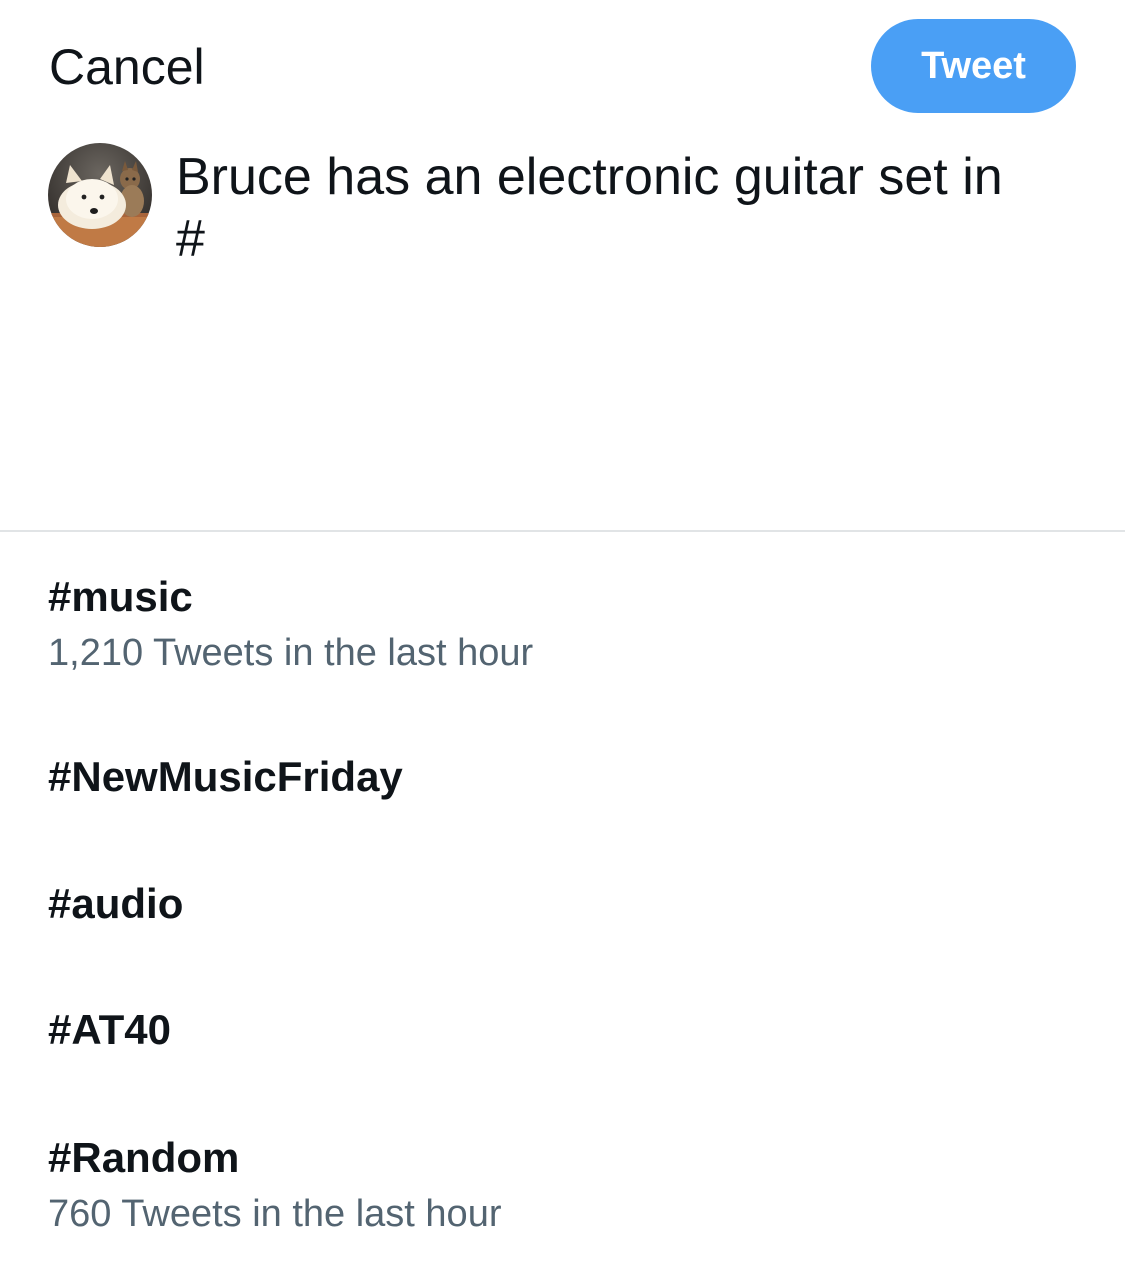  What do you see at coordinates (290, 624) in the screenshot?
I see `hashtag-suggestion-music: #music 1,210 Tweets in the last hour` at bounding box center [290, 624].